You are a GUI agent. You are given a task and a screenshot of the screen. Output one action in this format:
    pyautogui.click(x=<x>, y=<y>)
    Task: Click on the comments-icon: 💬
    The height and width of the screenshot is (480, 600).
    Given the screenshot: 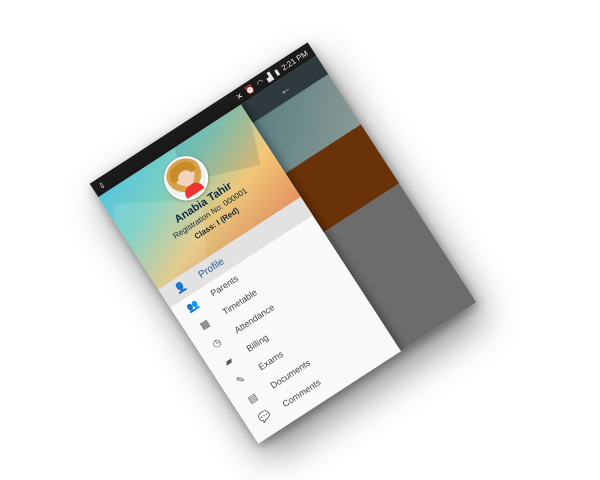 What is the action you would take?
    pyautogui.click(x=265, y=416)
    